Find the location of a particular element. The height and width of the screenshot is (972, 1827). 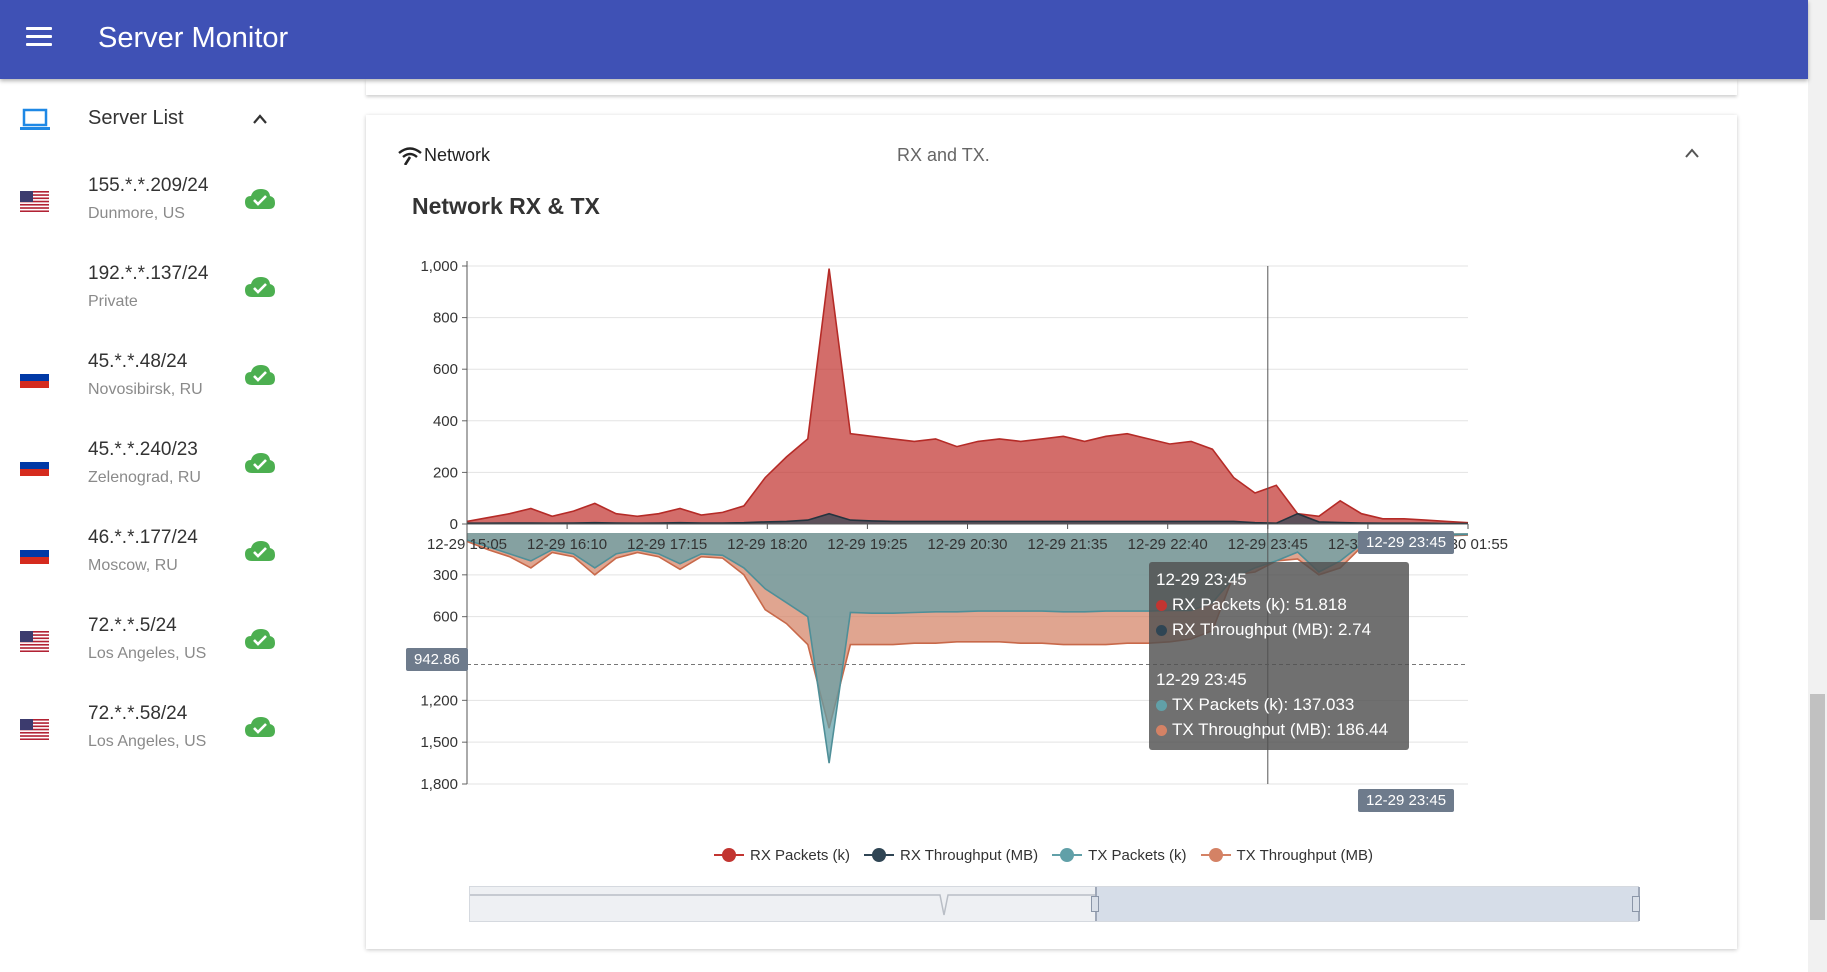

server-list-item: 72.*.*.58/24 Los Angeles, US is located at coordinates (152, 729).